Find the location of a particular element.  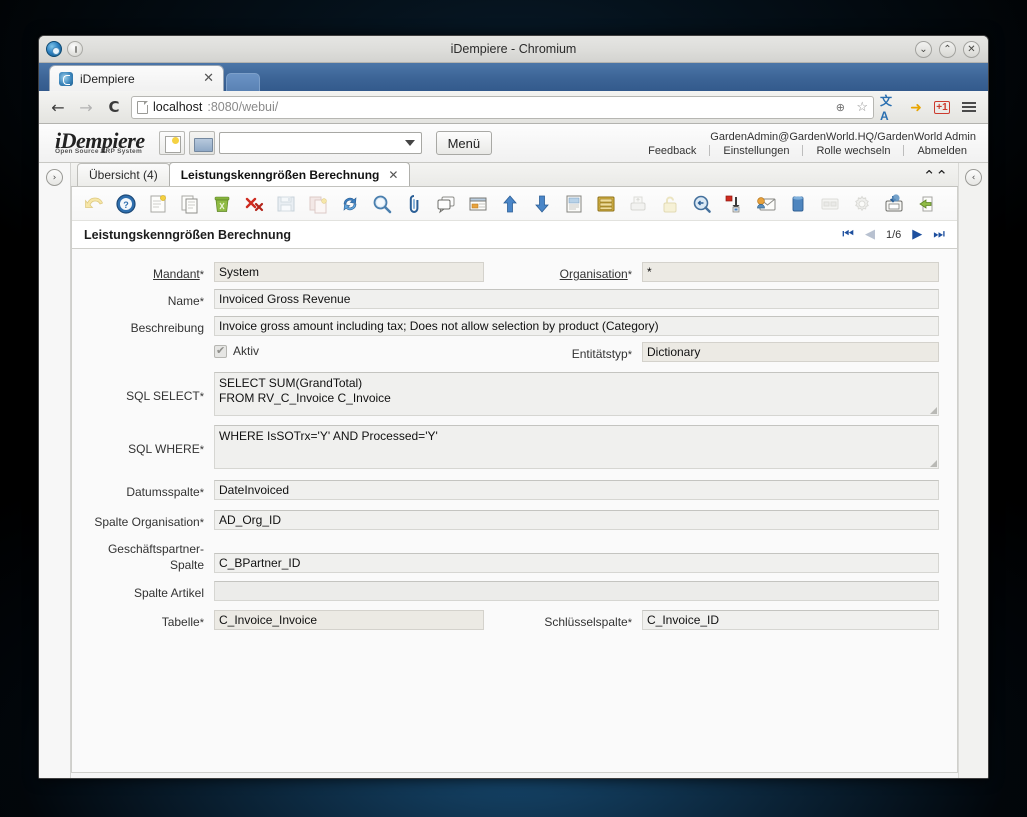

browser-tab-close-icon: ✕ is located at coordinates (208, 78).